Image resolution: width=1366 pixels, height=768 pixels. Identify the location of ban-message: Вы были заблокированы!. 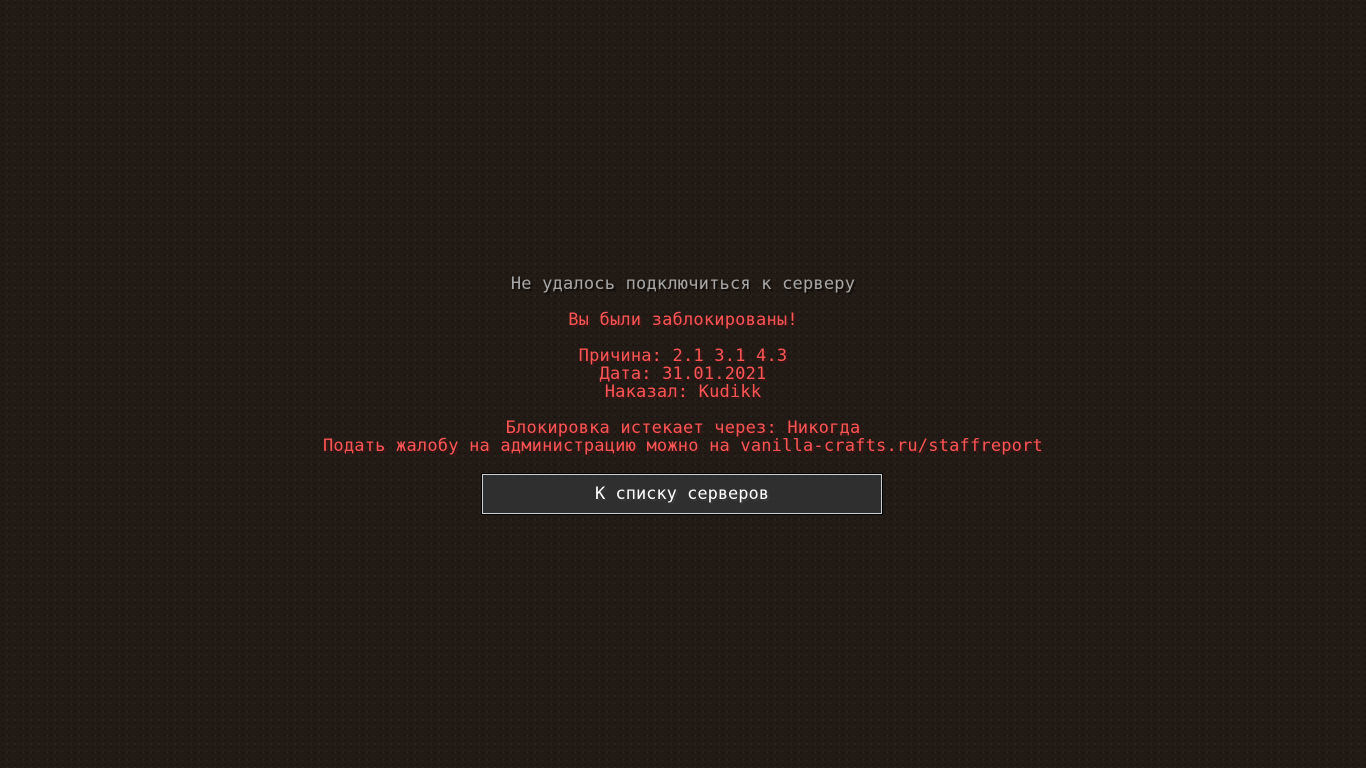
(683, 320).